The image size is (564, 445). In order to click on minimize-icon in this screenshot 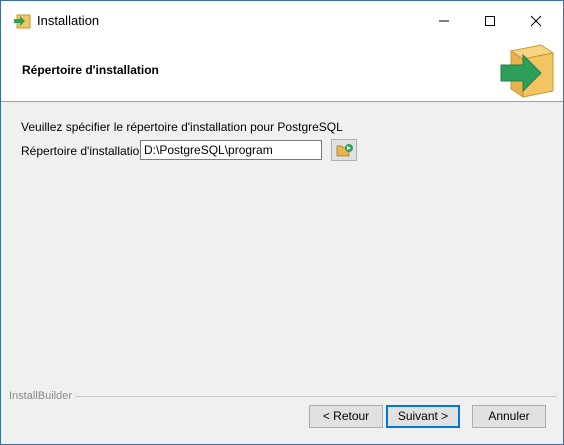, I will do `click(444, 21)`.